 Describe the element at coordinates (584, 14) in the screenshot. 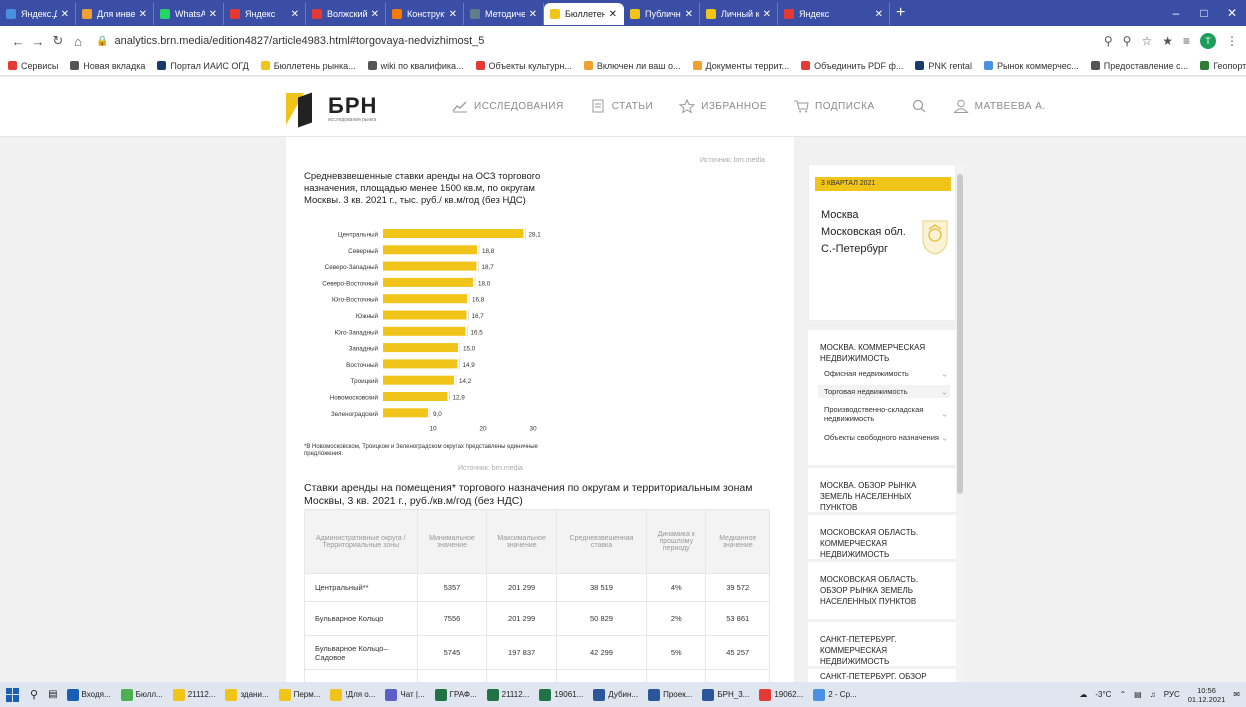

I see `browser-tab: Бюллетень рын ✕` at that location.